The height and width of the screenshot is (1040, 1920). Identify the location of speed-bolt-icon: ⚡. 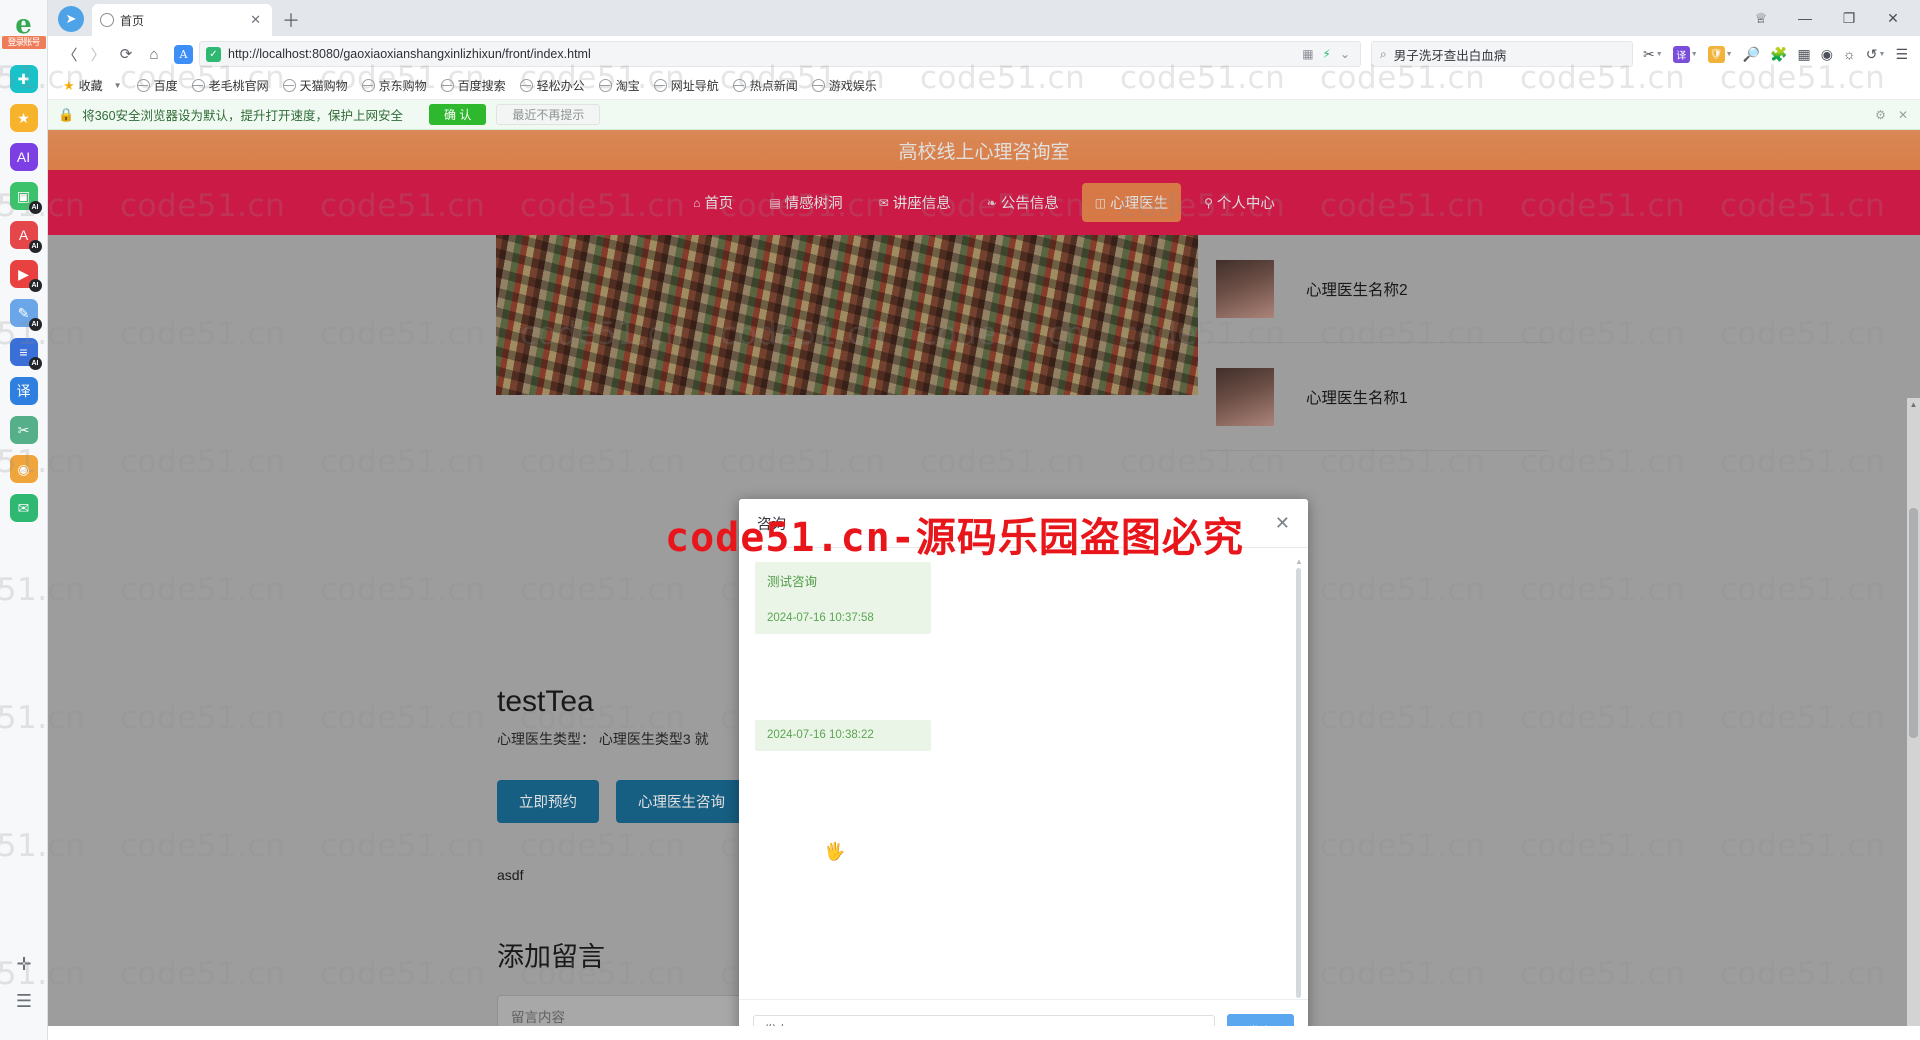
(1327, 54).